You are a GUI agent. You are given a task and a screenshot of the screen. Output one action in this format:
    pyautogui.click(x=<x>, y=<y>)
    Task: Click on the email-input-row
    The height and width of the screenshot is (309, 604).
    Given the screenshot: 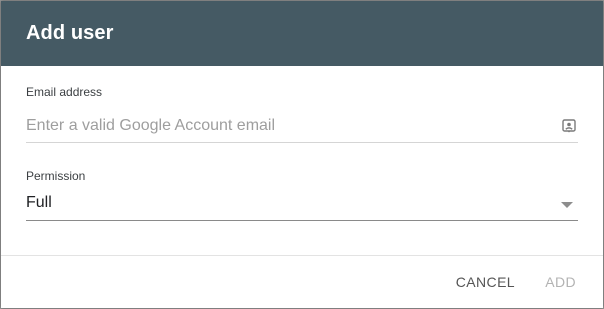 What is the action you would take?
    pyautogui.click(x=302, y=127)
    